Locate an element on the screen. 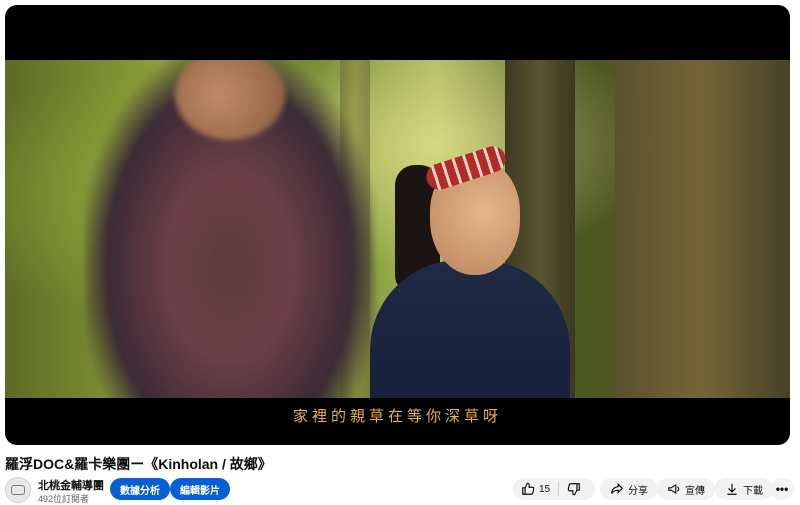 This screenshot has width=800, height=505. like-button: 15 is located at coordinates (535, 489).